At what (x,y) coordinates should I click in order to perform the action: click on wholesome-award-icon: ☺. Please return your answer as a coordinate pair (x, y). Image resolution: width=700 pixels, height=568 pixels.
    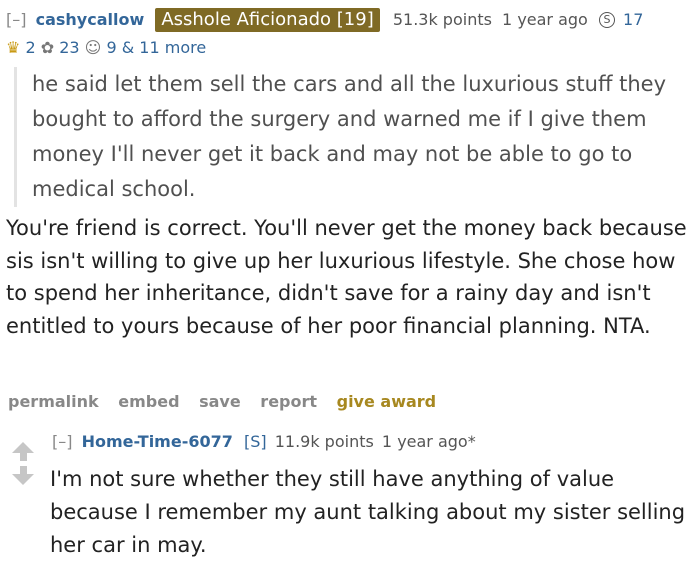
    Looking at the image, I should click on (93, 47).